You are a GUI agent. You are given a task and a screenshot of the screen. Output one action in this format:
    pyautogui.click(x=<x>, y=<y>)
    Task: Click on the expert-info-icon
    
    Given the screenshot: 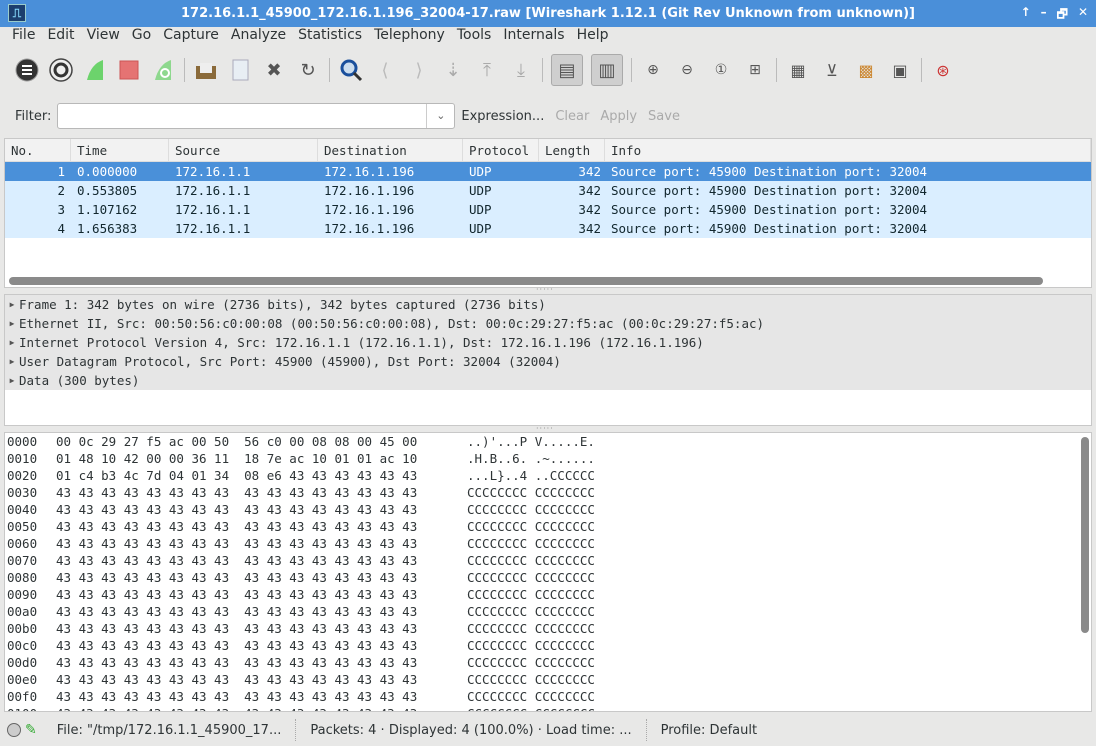 What is the action you would take?
    pyautogui.click(x=14, y=730)
    